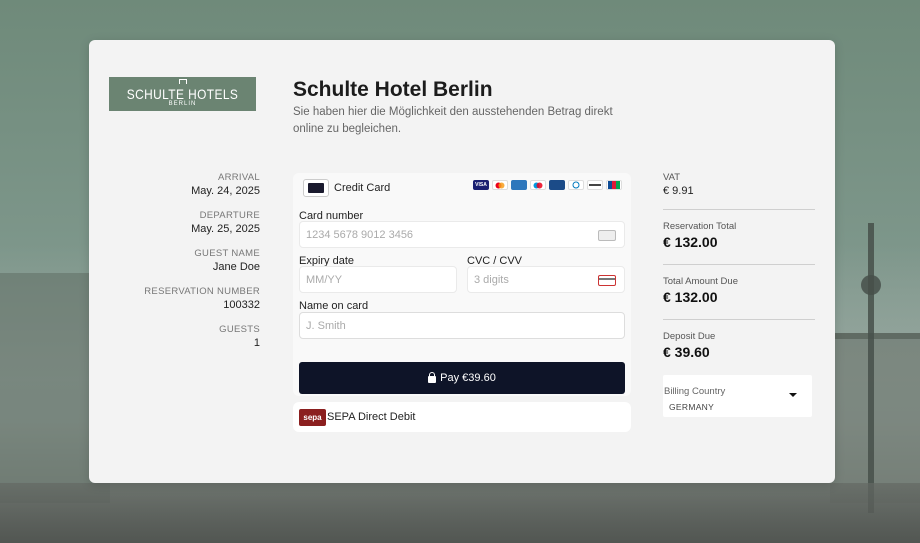 The image size is (920, 543). I want to click on name-placeholder: J. Smith, so click(326, 325).